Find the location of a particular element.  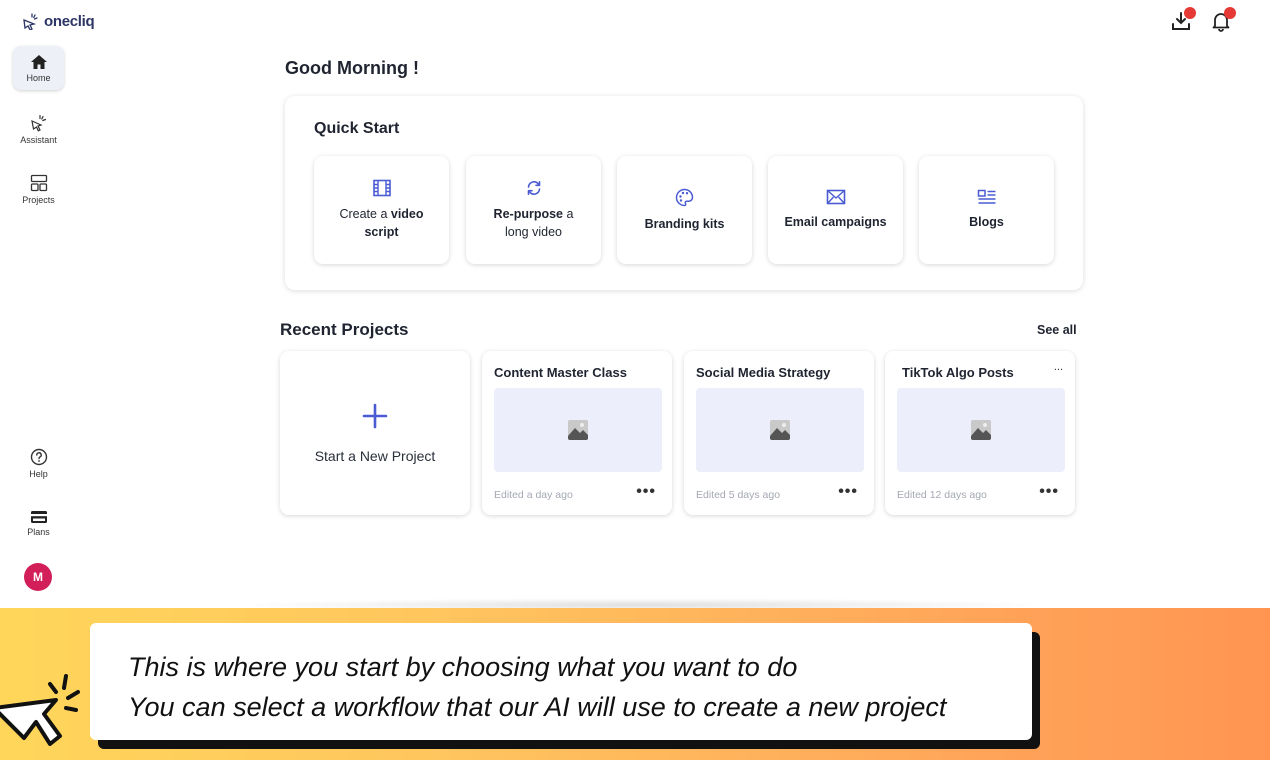

avatar-initial: M is located at coordinates (38, 577).